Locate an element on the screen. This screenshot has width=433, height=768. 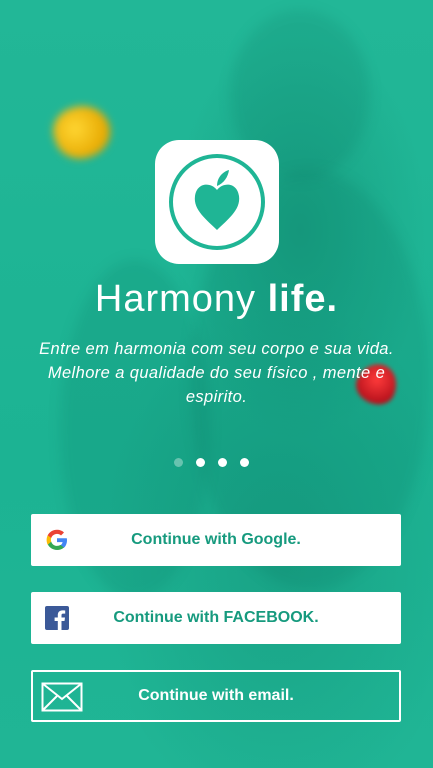
continue-facebook-label: Continue with FACEBOOK. is located at coordinates (216, 617).